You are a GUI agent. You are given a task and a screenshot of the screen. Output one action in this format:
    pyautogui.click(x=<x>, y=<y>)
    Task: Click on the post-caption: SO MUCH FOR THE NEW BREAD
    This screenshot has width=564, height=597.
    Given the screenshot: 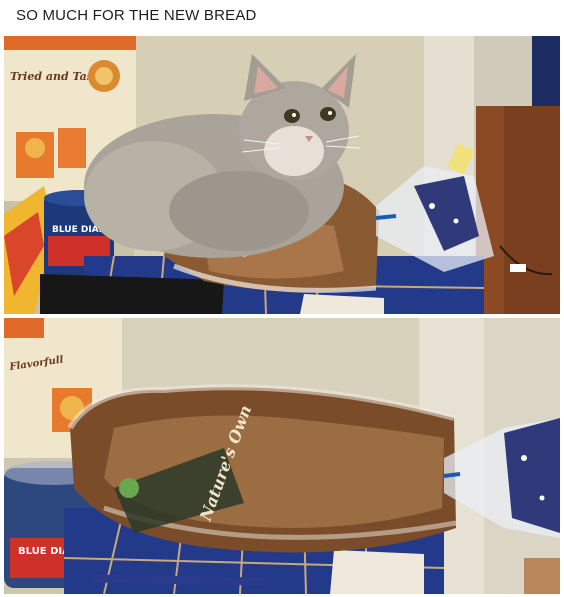 What is the action you would take?
    pyautogui.click(x=136, y=15)
    